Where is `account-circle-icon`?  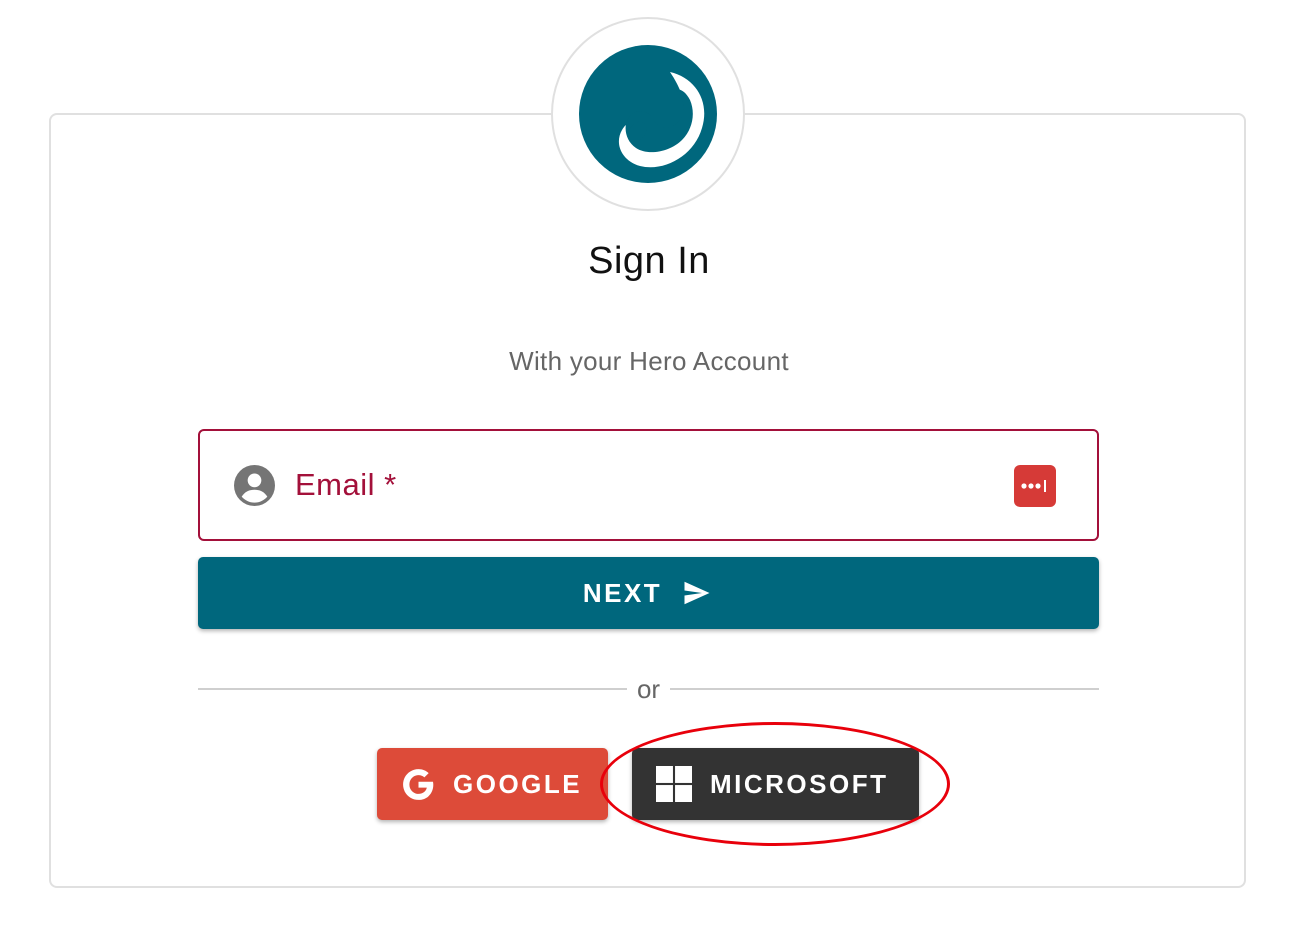
account-circle-icon is located at coordinates (254, 485).